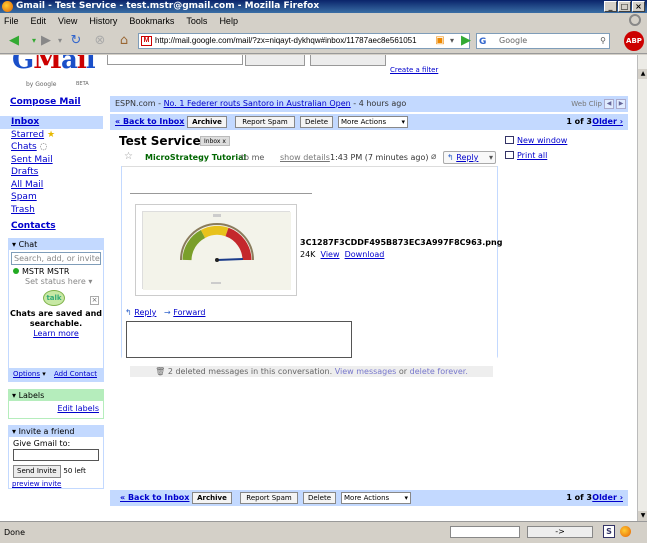 The height and width of the screenshot is (543, 647). Describe the element at coordinates (41, 84) in the screenshot. I see `logo-by-google: by Google` at that location.